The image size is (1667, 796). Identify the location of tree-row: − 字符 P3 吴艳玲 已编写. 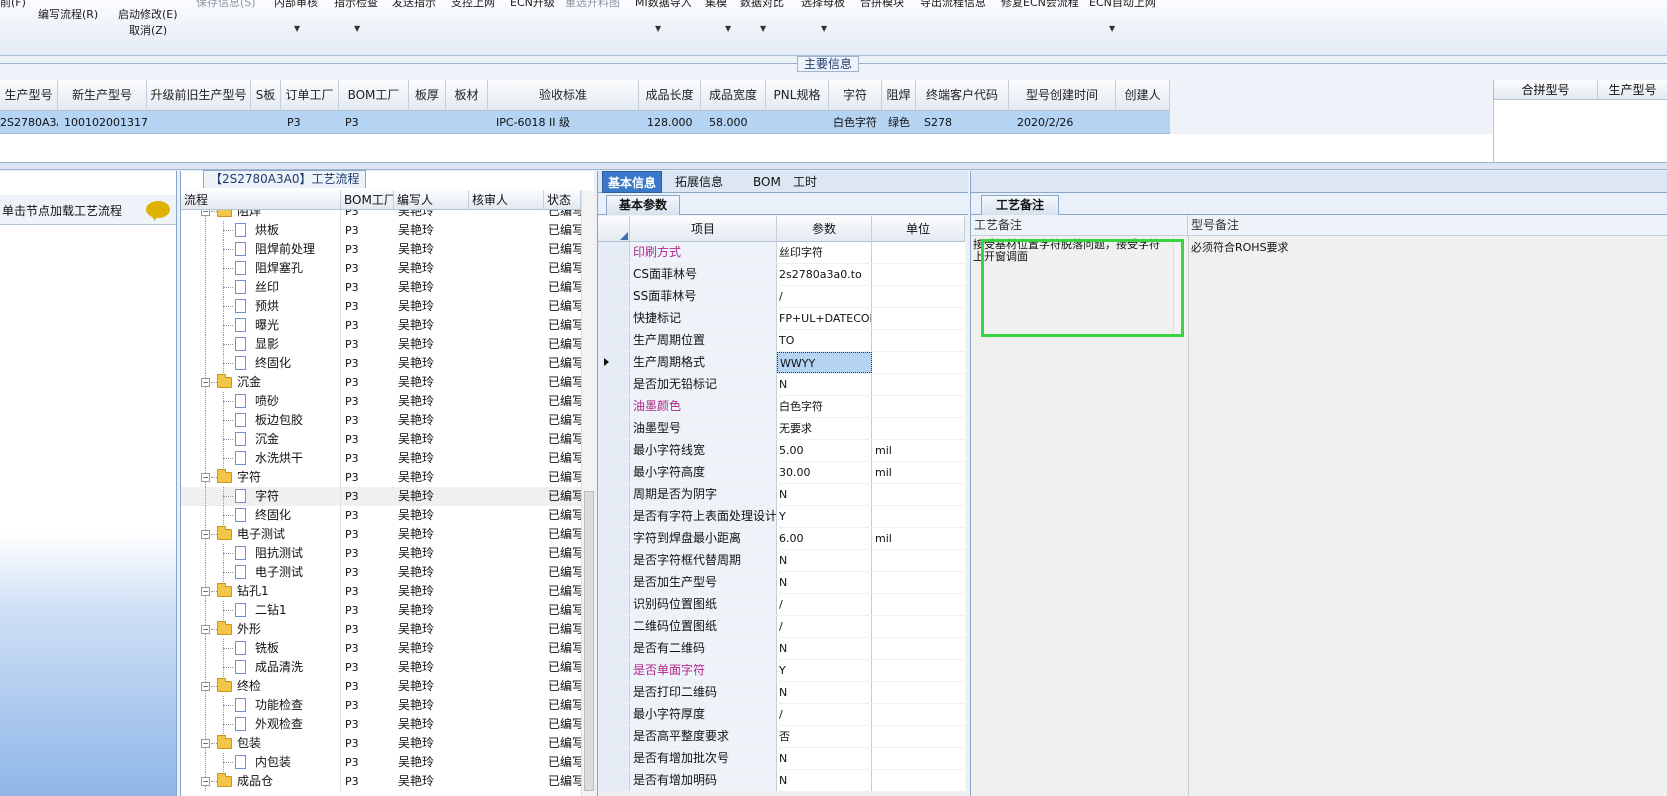
(381, 477).